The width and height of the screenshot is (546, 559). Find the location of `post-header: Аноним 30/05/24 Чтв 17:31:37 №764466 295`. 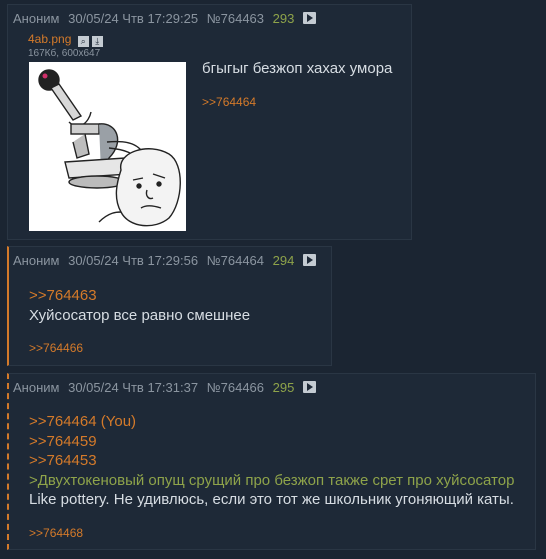

post-header: Аноним 30/05/24 Чтв 17:31:37 №764466 295 is located at coordinates (167, 387).